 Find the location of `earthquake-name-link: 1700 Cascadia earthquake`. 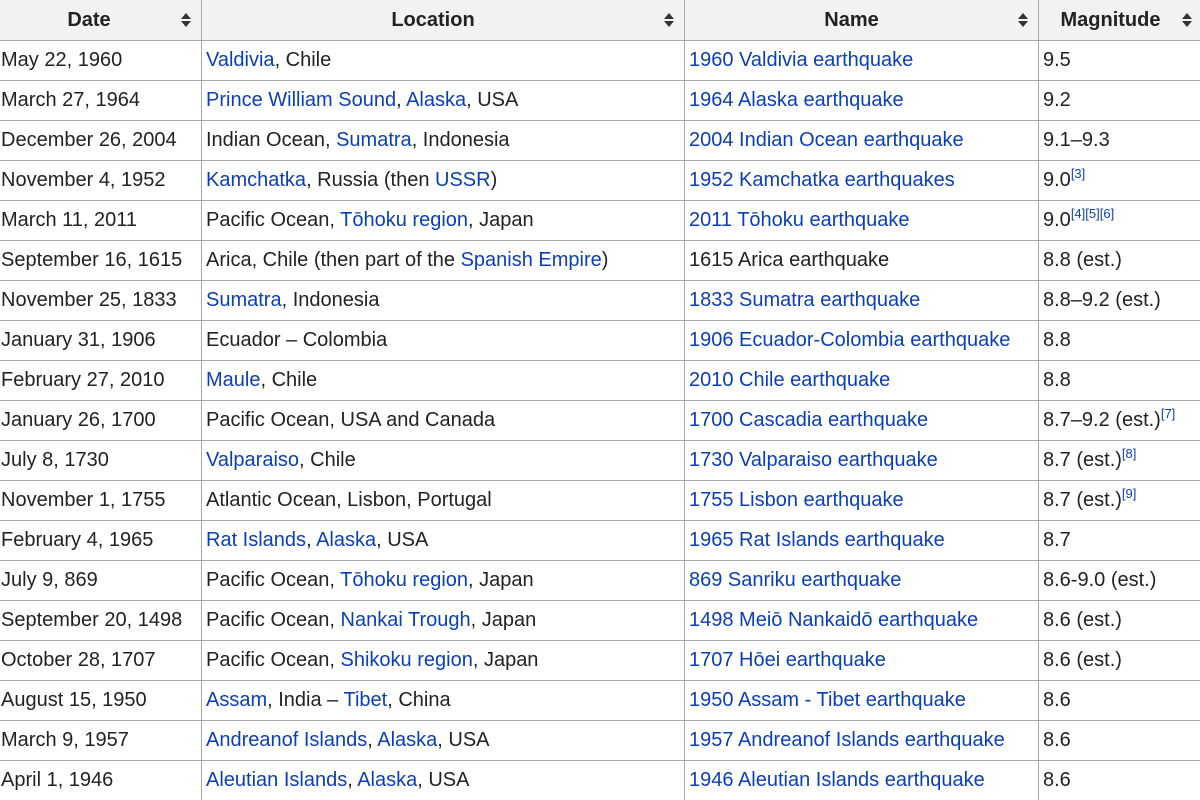

earthquake-name-link: 1700 Cascadia earthquake is located at coordinates (808, 420).